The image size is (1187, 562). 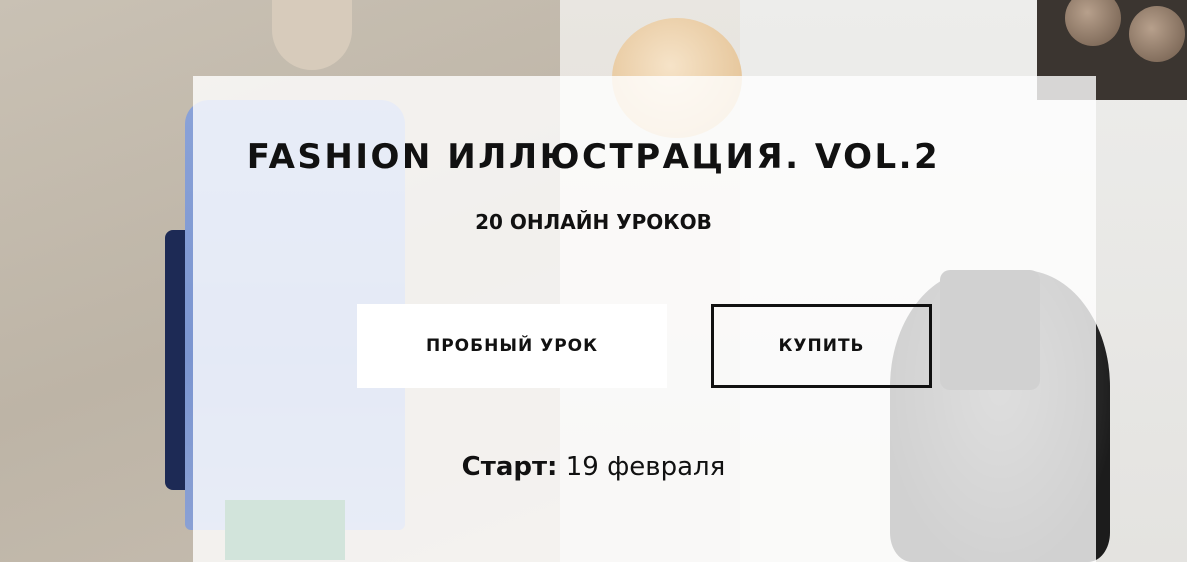 I want to click on course-subtitle: 20 ОНЛАЙН УРОКОВ, so click(x=593, y=222).